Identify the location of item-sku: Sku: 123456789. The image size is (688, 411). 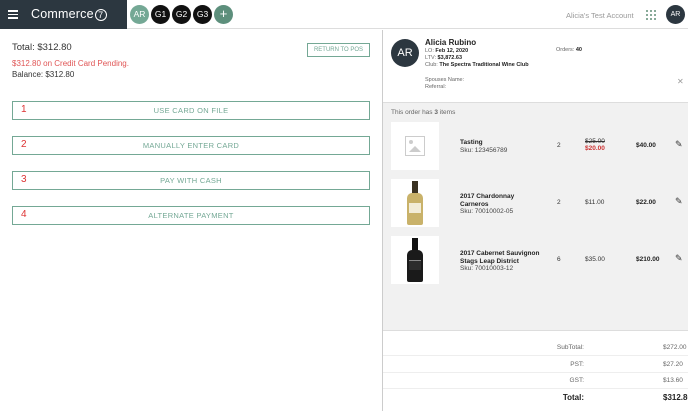
(484, 150).